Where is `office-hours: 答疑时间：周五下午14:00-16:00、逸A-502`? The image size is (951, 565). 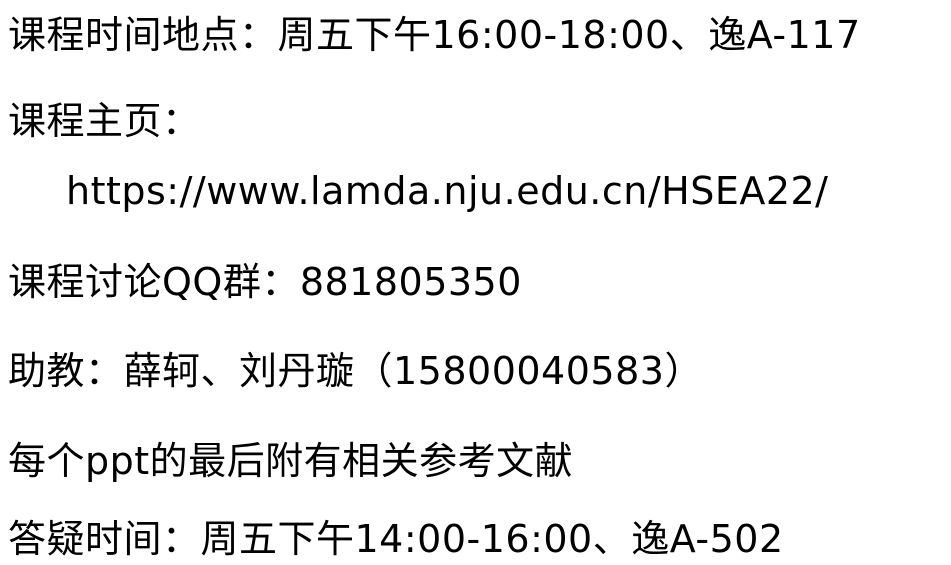
office-hours: 答疑时间：周五下午14:00-16:00、逸A-502 is located at coordinates (396, 539).